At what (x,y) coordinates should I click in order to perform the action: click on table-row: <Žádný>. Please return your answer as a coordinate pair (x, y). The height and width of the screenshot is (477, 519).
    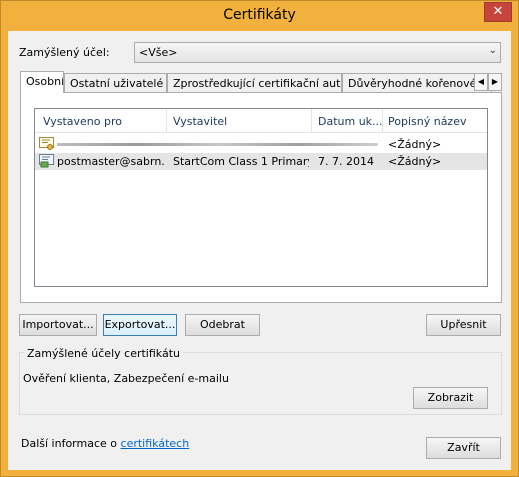
    Looking at the image, I should click on (261, 144).